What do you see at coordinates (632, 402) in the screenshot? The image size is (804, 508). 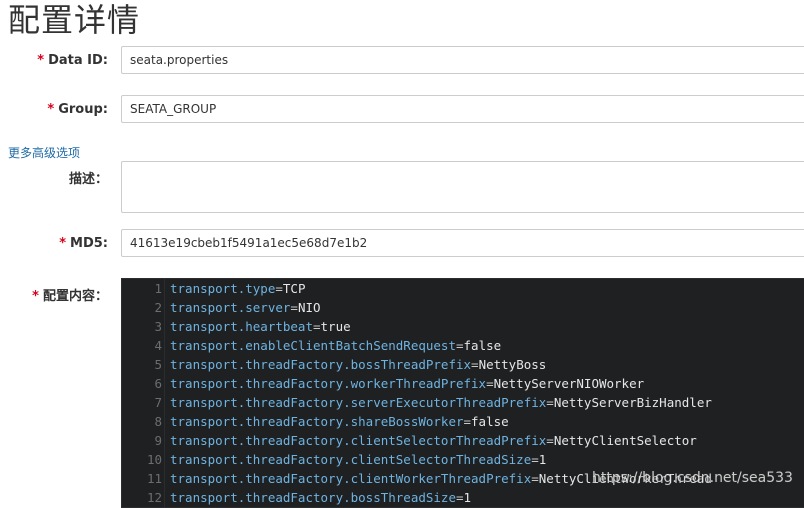 I see `property-value: NettyServerBizHandler` at bounding box center [632, 402].